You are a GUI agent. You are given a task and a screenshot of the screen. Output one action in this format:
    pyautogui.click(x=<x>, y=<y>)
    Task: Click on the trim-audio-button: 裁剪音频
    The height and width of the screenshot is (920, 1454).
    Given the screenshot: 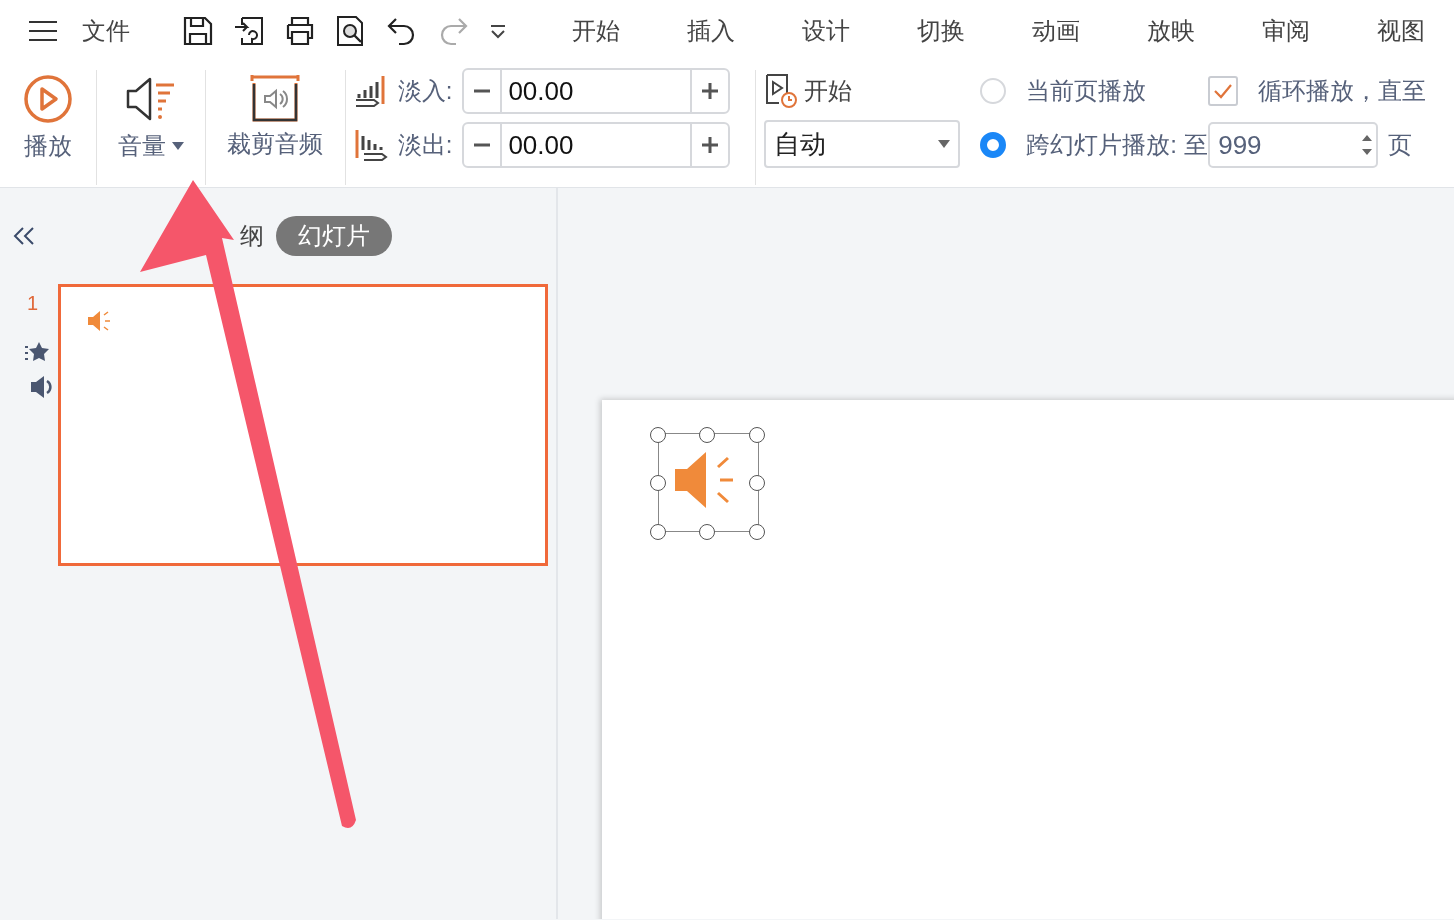 What is the action you would take?
    pyautogui.click(x=275, y=117)
    